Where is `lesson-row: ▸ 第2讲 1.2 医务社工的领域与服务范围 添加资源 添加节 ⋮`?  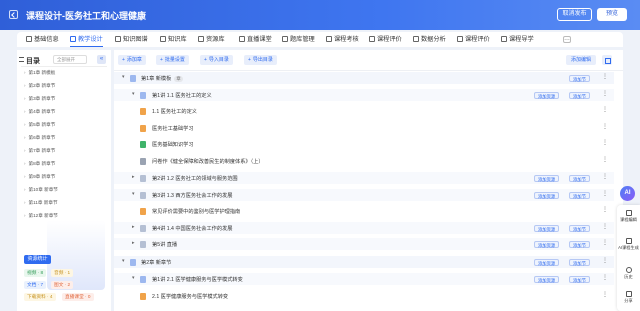 lesson-row: ▸ 第2讲 1.2 医务社工的领域与服务范围 添加资源 添加节 ⋮ is located at coordinates (364, 178).